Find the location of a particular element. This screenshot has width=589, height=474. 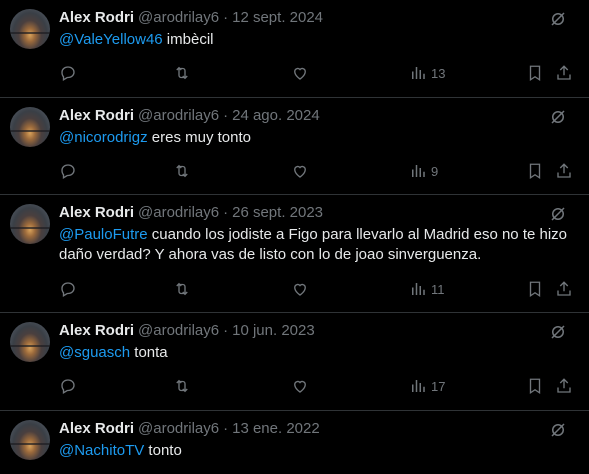

tweet-header: Alex Rodri @arodrilay6 · 26 sept. 2023 is located at coordinates (319, 213).